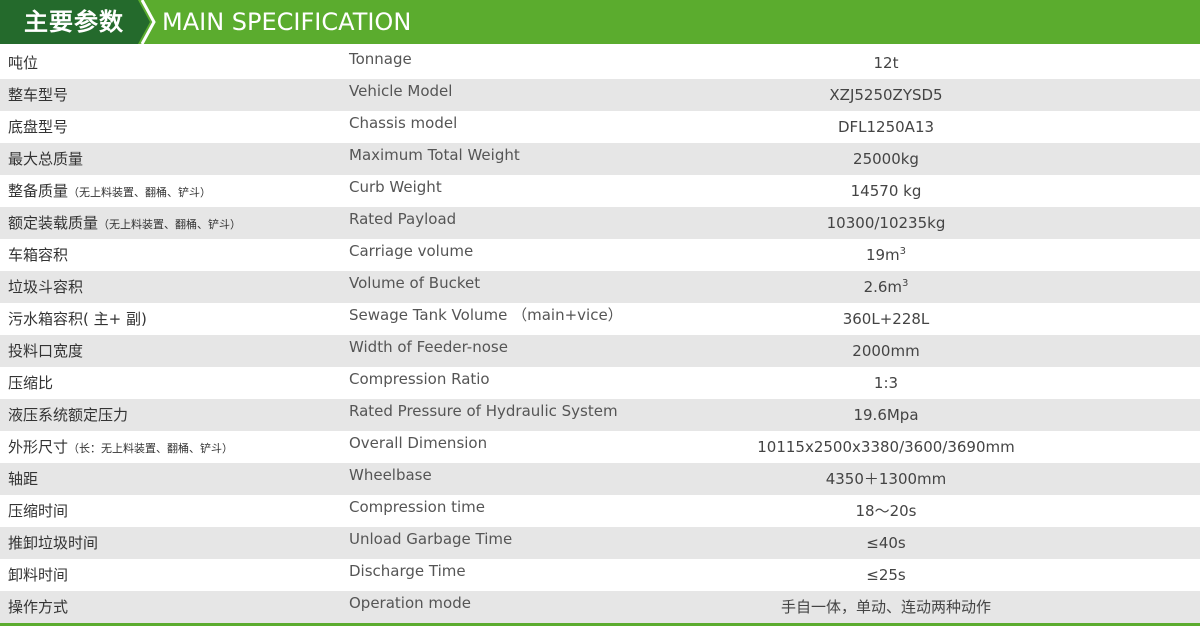 This screenshot has width=1200, height=630. I want to click on chevron-right-icon, so click(148, 22).